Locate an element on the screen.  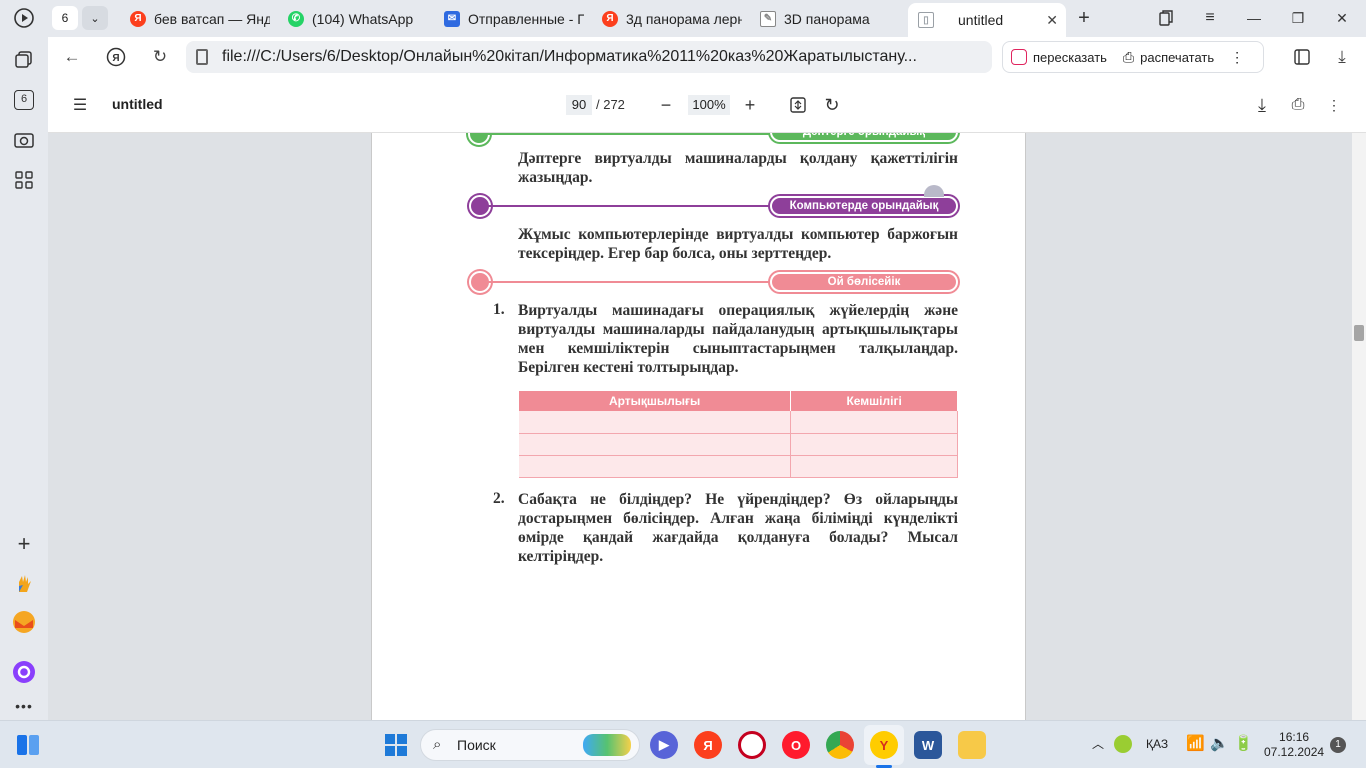
browser-sidebar: 6 + ••• is located at coordinates (24, 360).